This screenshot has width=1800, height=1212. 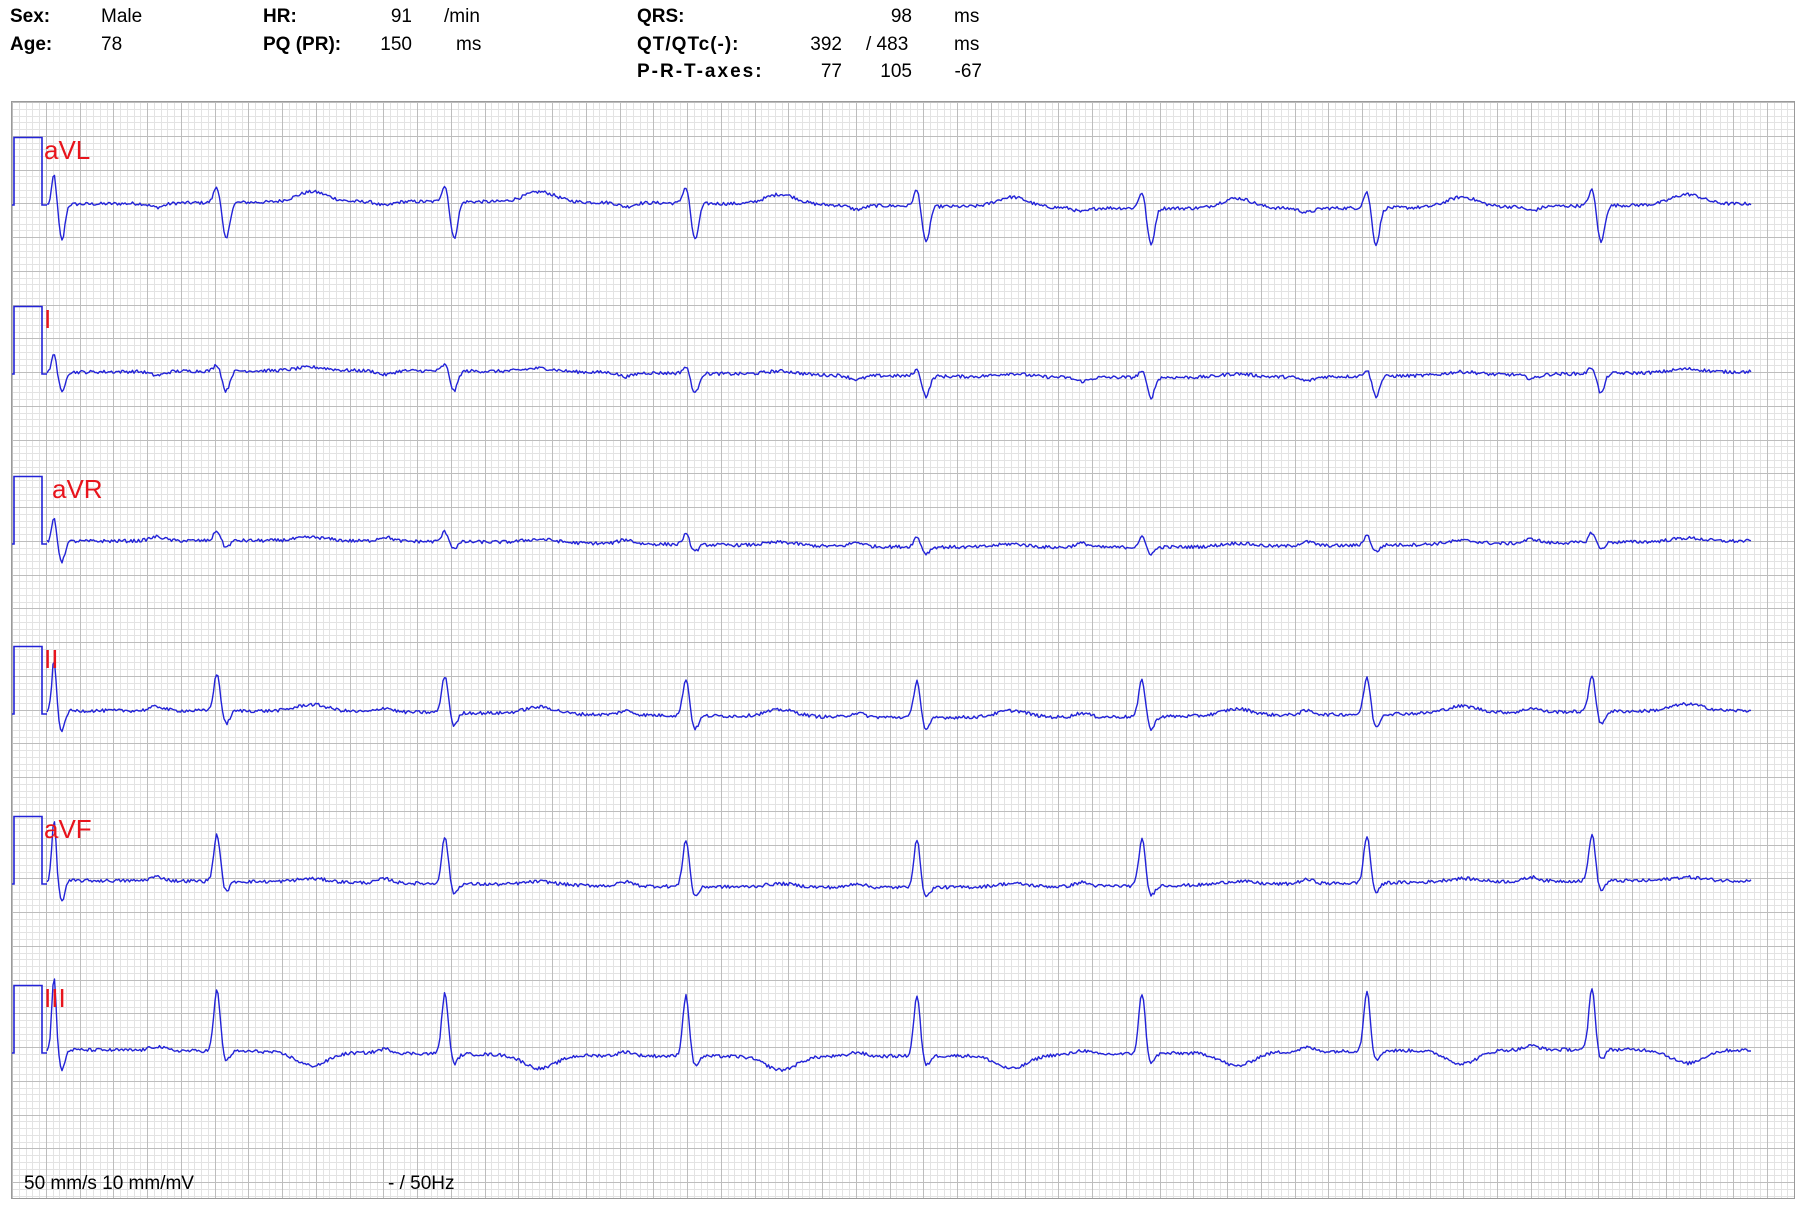 I want to click on qt-value: 392, so click(x=826, y=44).